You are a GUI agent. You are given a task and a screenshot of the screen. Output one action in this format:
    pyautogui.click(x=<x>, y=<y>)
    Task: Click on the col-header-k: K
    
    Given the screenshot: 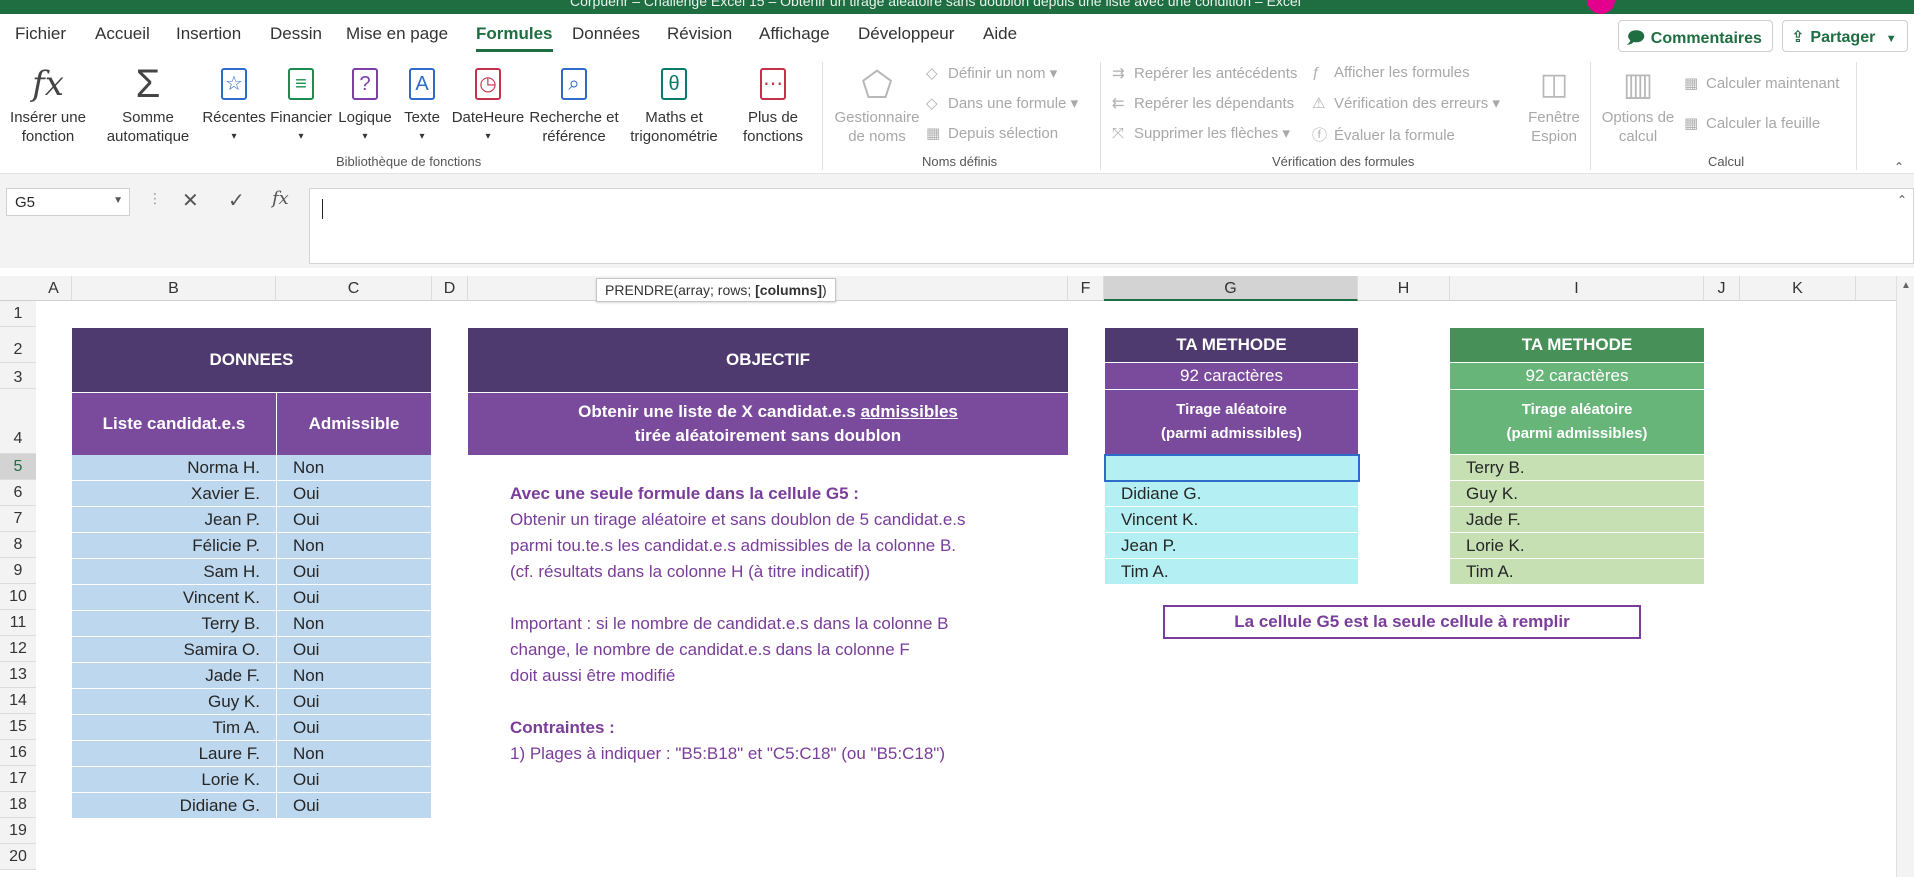 What is the action you would take?
    pyautogui.click(x=1798, y=288)
    